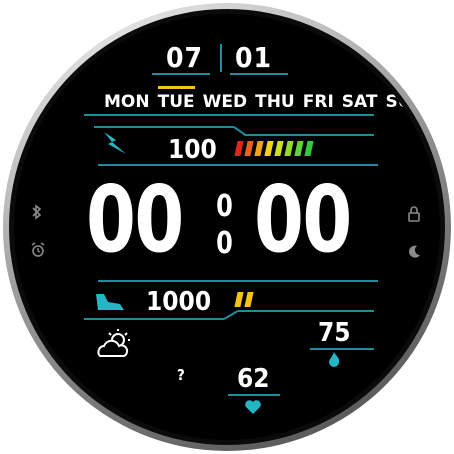  Describe the element at coordinates (253, 57) in the screenshot. I see `date-day: 01` at that location.